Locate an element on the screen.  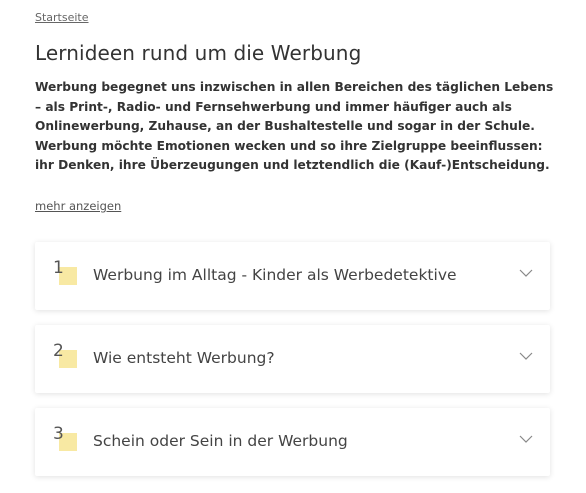
accordion-number: 1 is located at coordinates (58, 268).